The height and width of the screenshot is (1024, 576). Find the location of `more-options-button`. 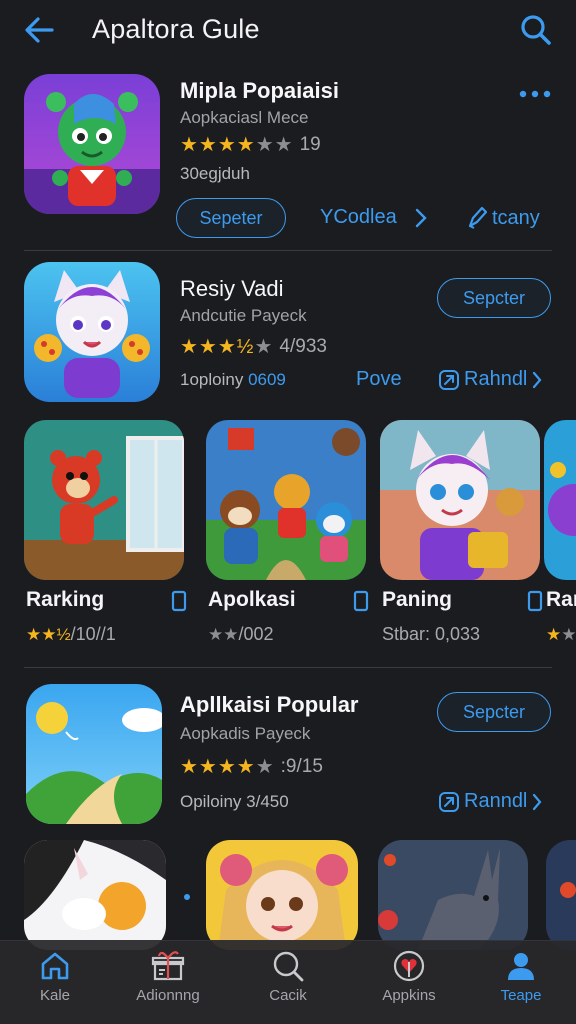

more-options-button is located at coordinates (535, 94).